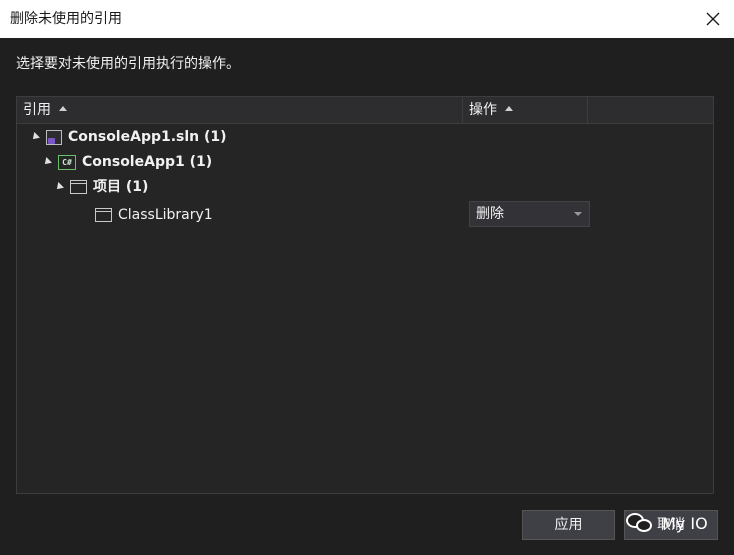 Image resolution: width=734 pixels, height=555 pixels. I want to click on column-header-reference-label: 引用, so click(37, 110).